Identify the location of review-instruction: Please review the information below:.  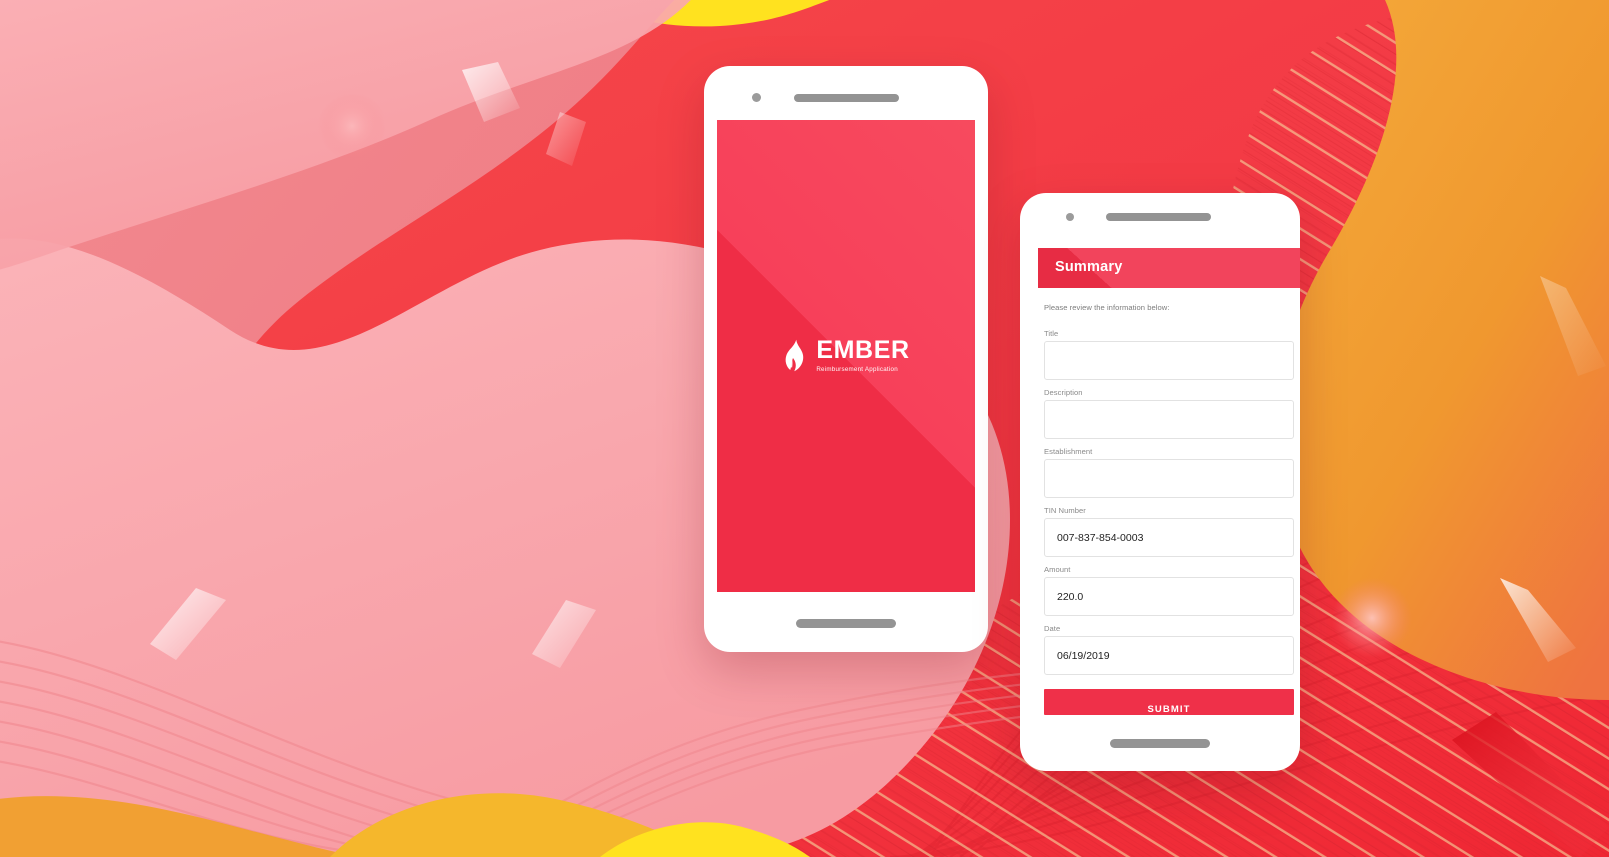
(1107, 307).